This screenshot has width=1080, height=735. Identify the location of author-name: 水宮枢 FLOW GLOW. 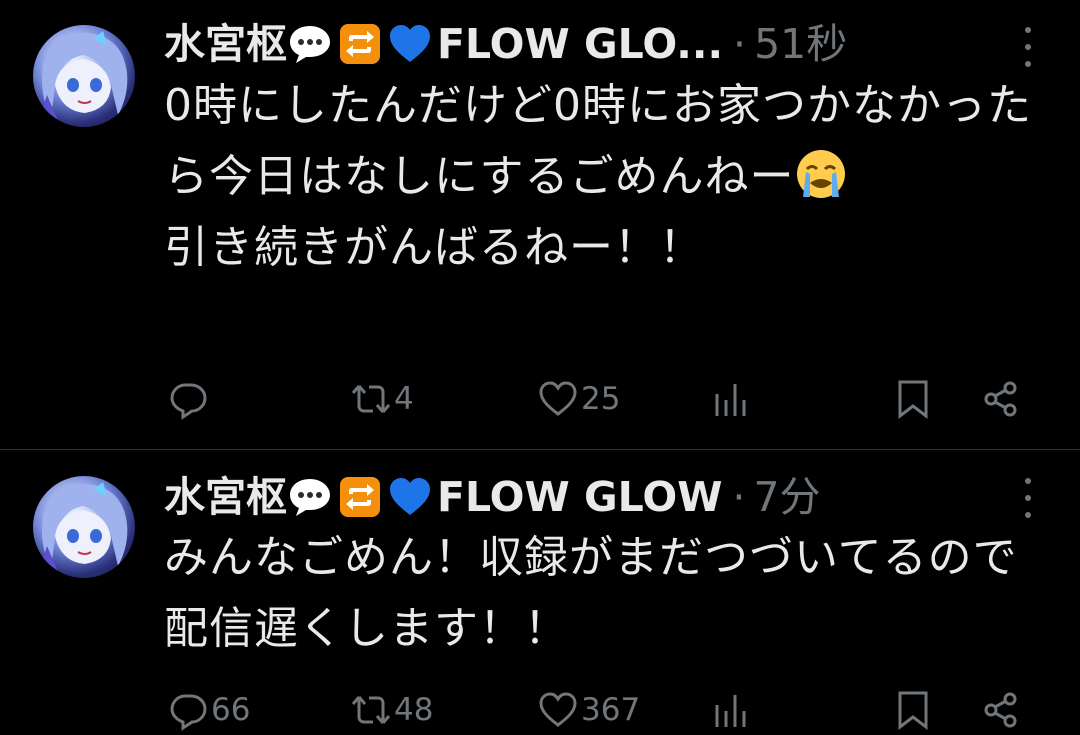
(443, 497).